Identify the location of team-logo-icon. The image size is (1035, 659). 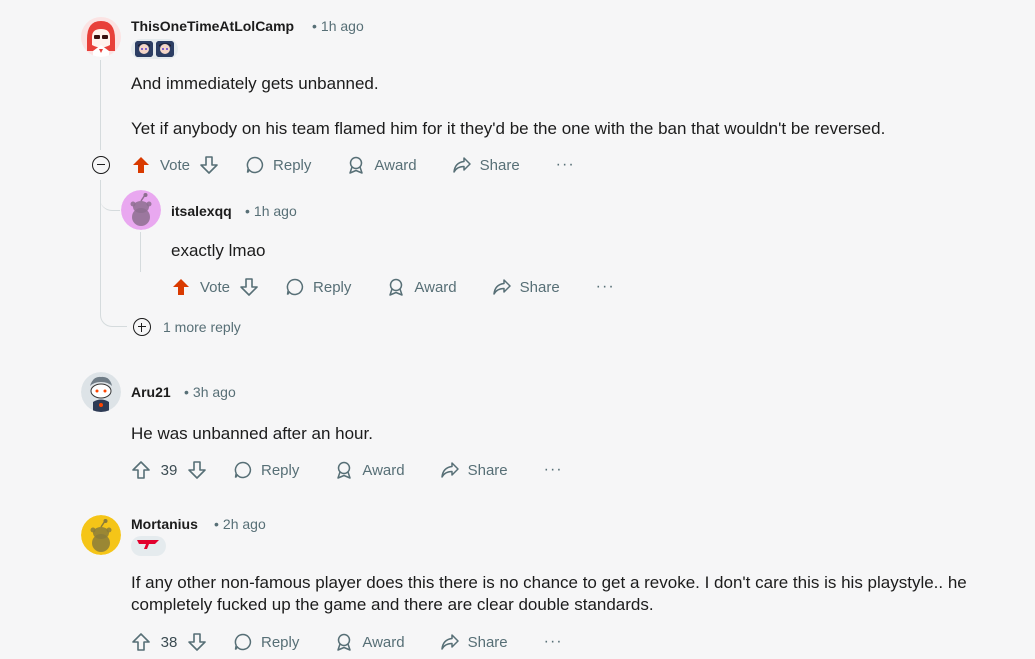
(148, 546).